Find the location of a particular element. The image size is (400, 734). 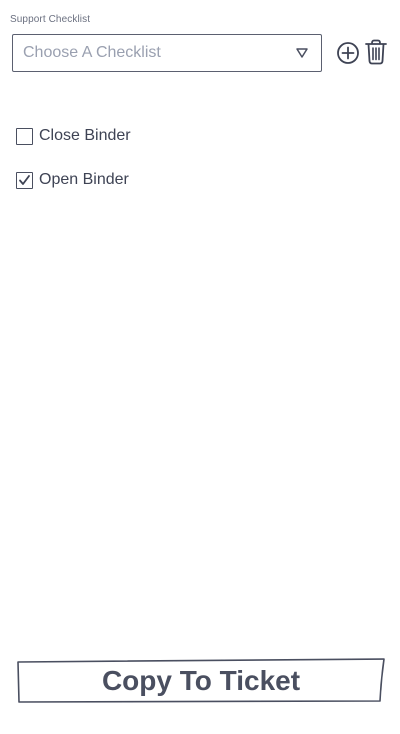

checklist-item-open-binder: Open Binder is located at coordinates (72, 180).